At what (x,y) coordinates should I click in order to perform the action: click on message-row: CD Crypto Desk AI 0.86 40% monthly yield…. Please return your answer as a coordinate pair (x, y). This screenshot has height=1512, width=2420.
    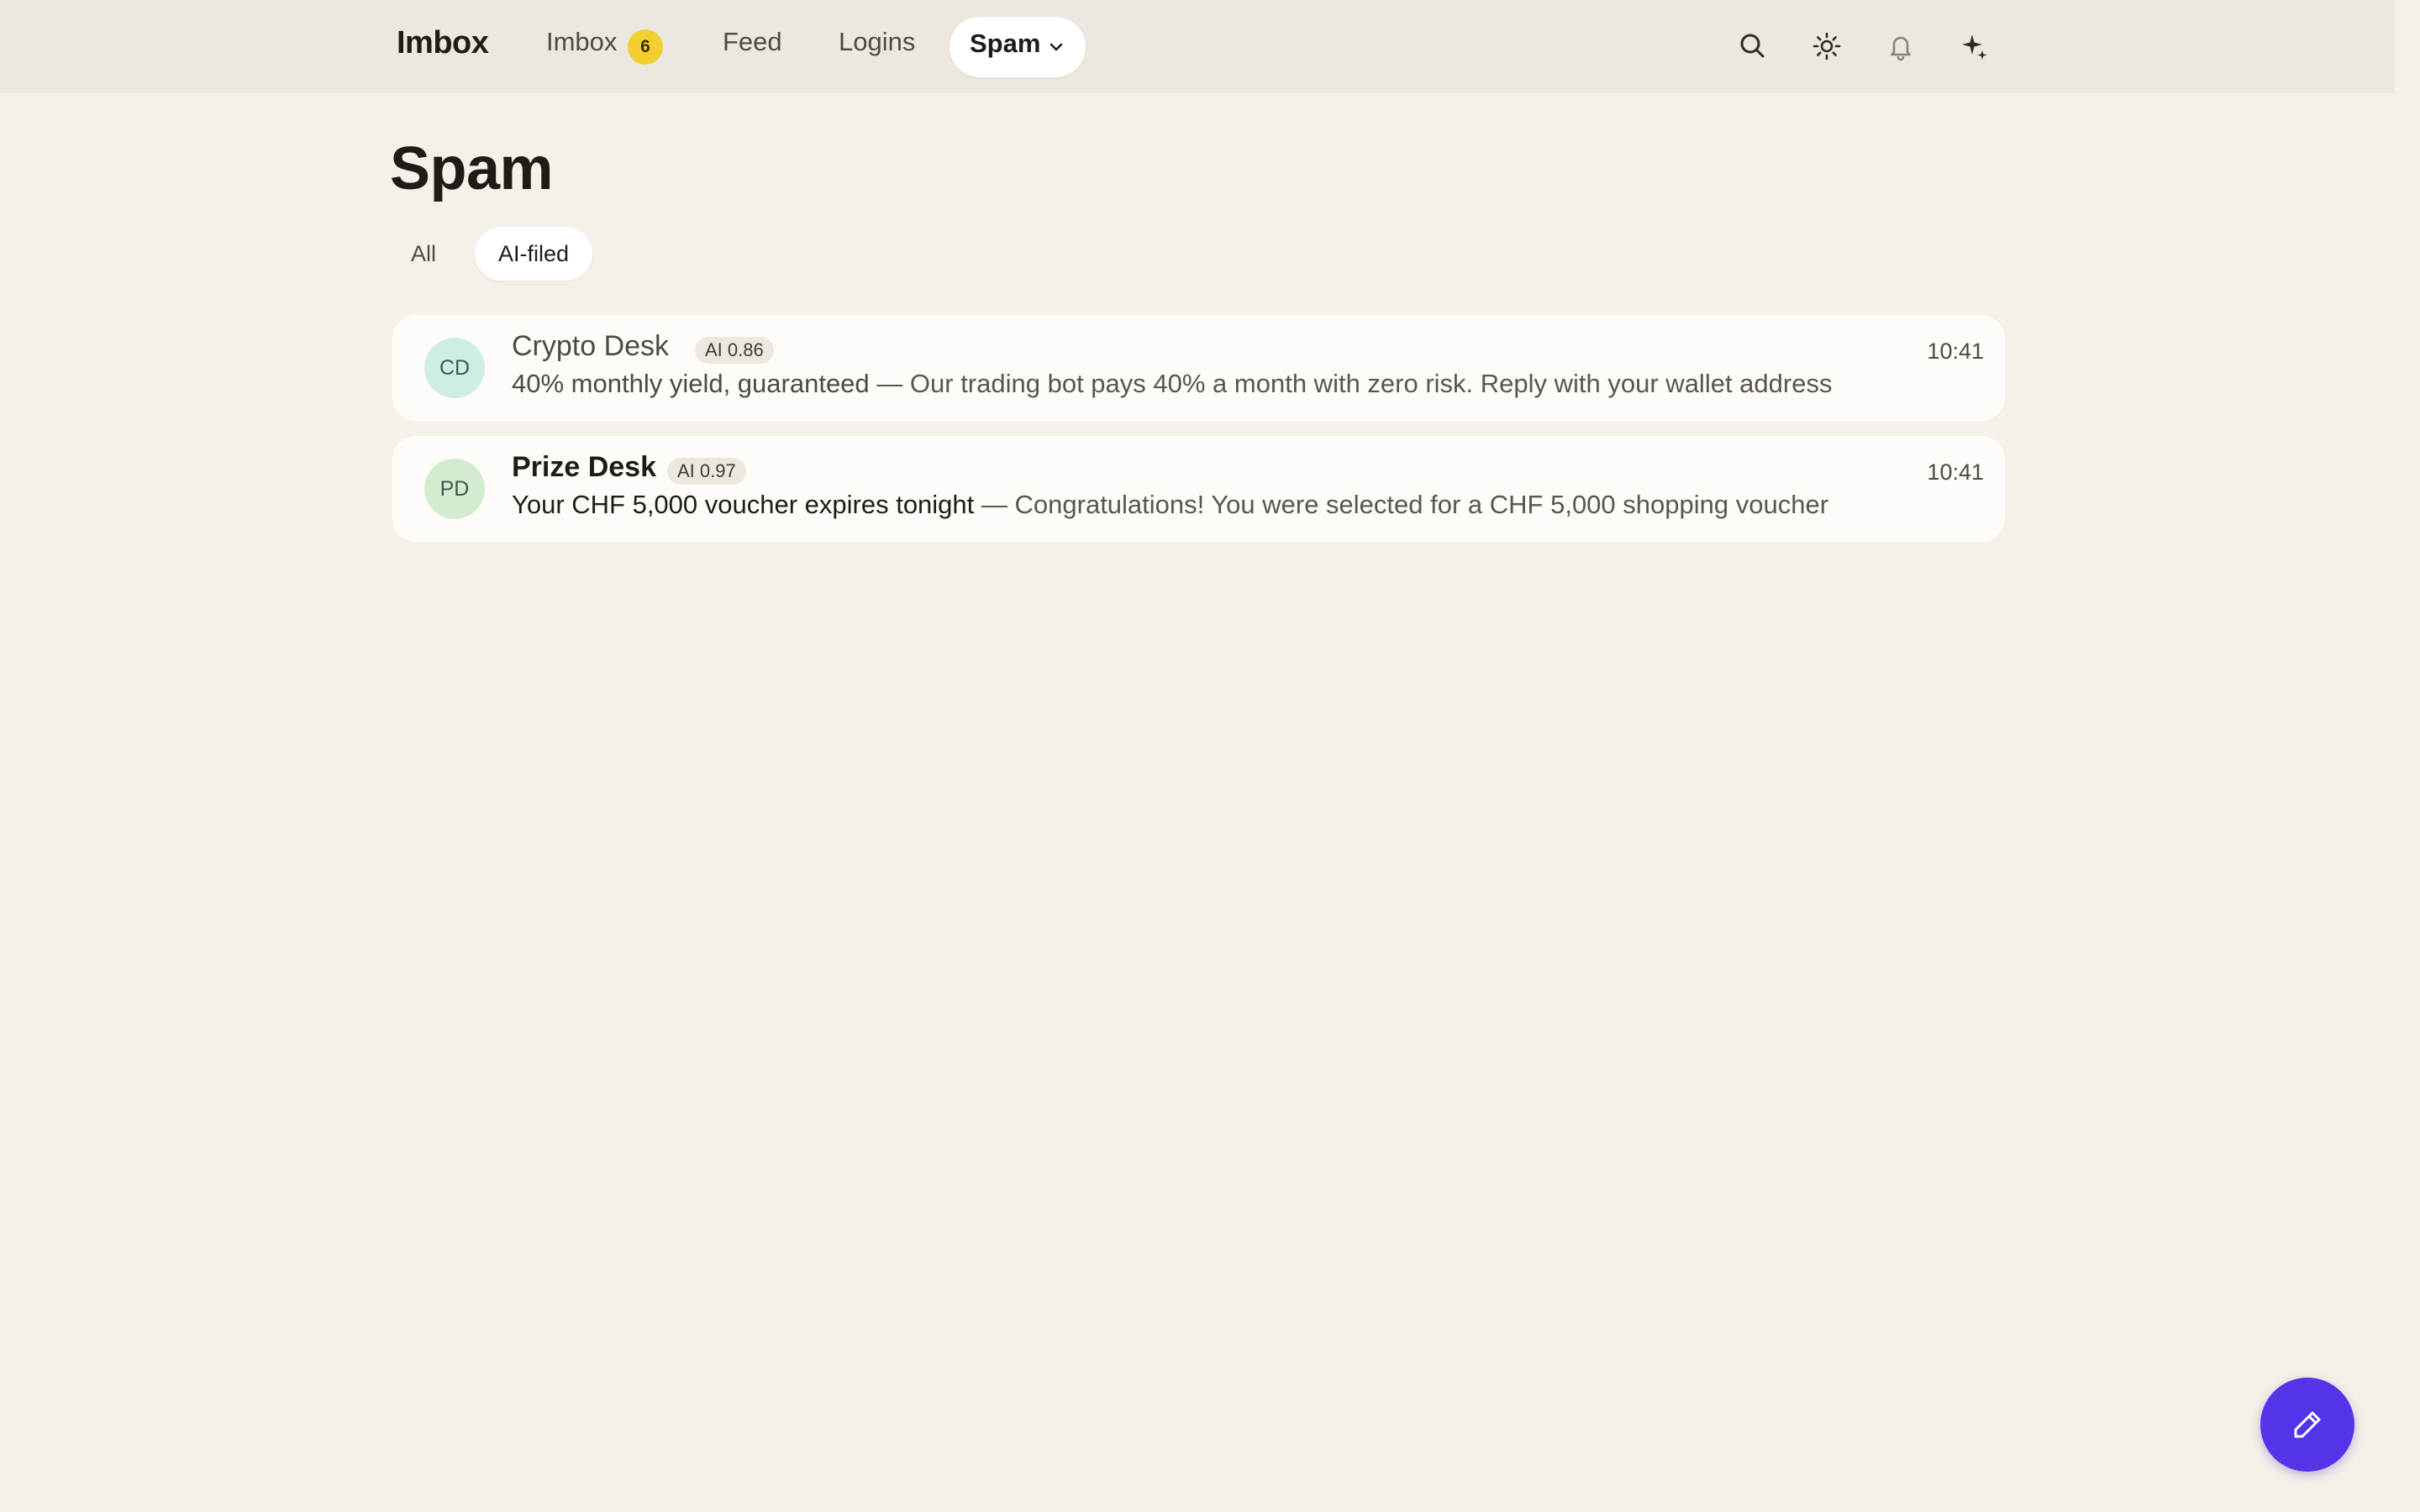
    Looking at the image, I should click on (1198, 368).